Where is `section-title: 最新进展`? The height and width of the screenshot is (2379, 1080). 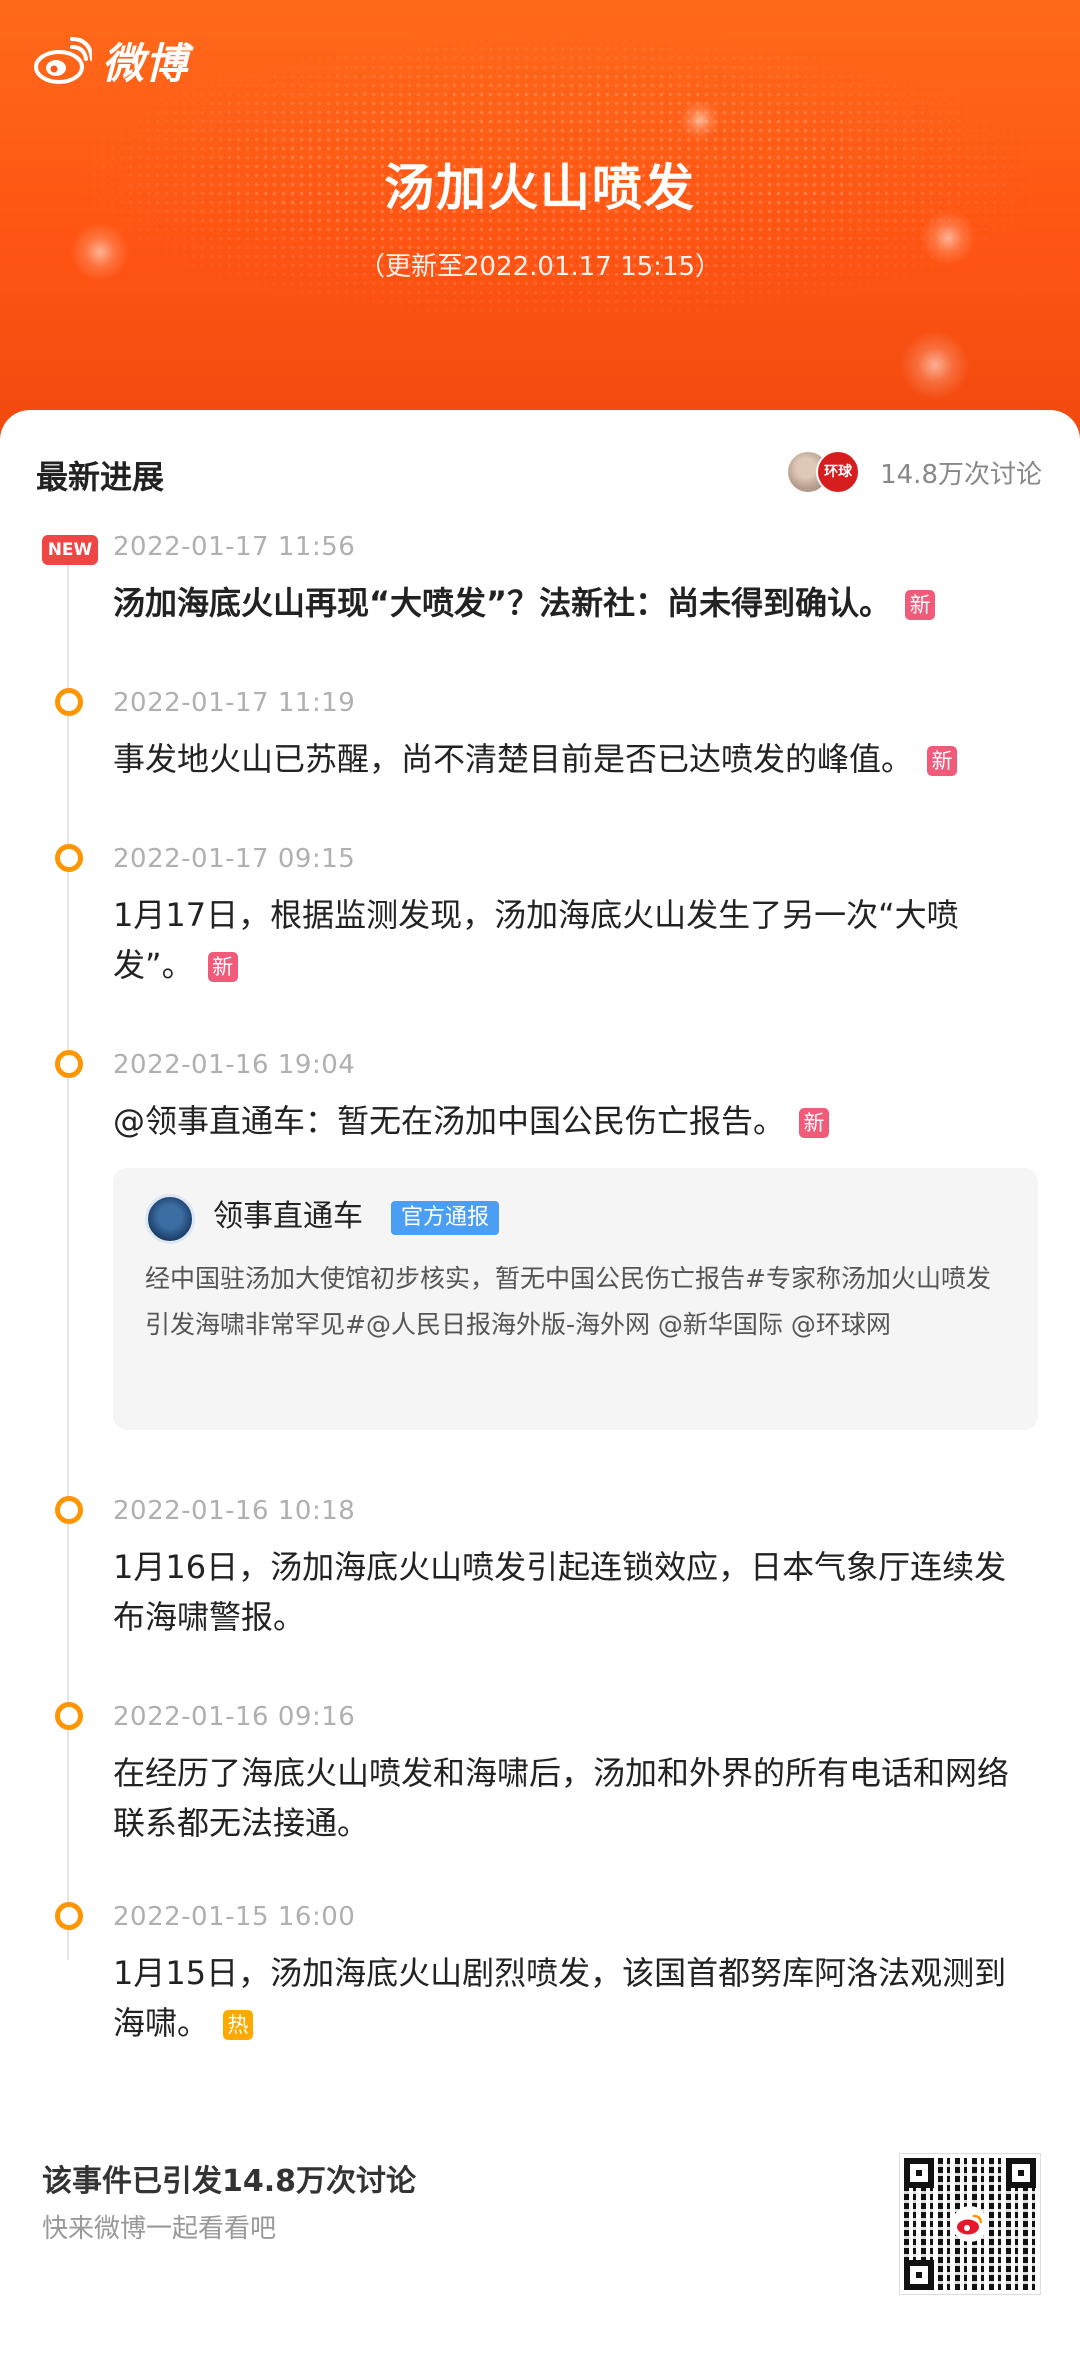
section-title: 最新进展 is located at coordinates (100, 477).